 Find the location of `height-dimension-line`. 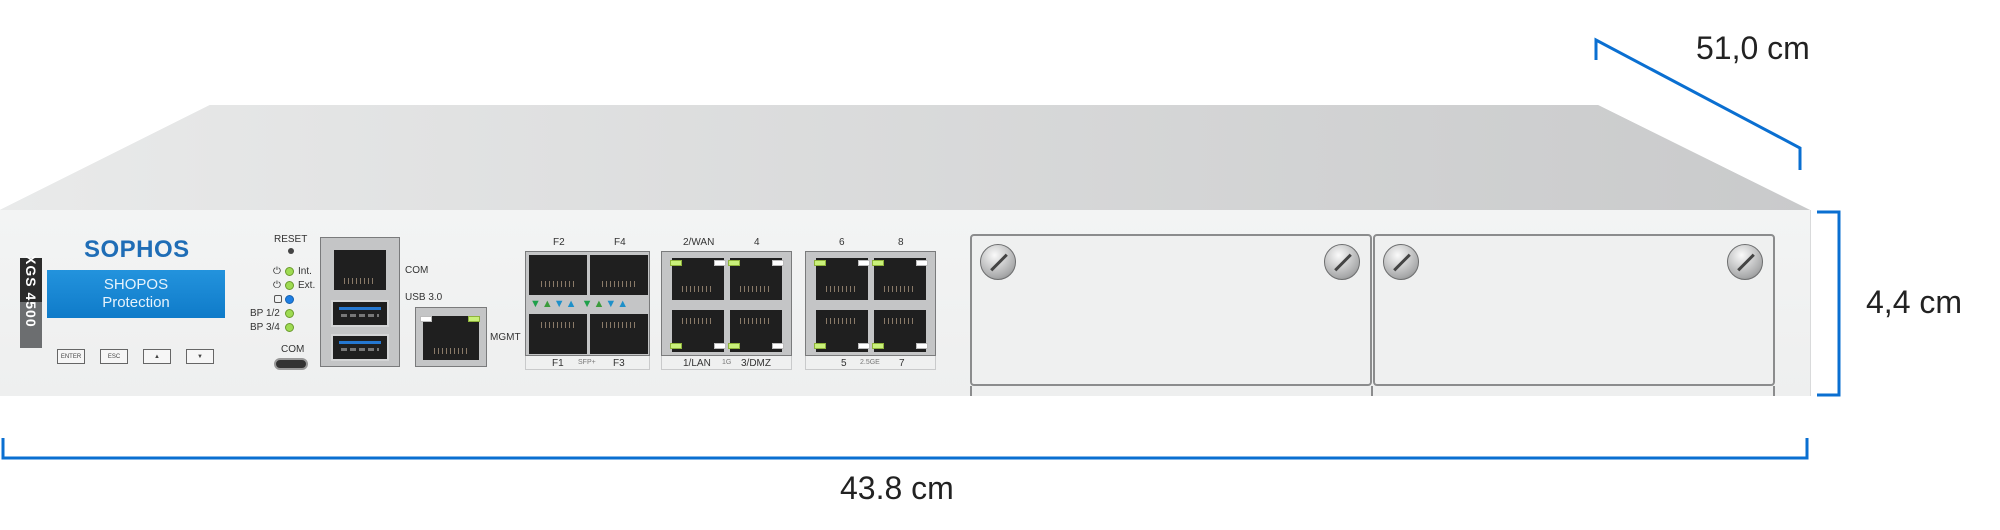

height-dimension-line is located at coordinates (1829, 303).